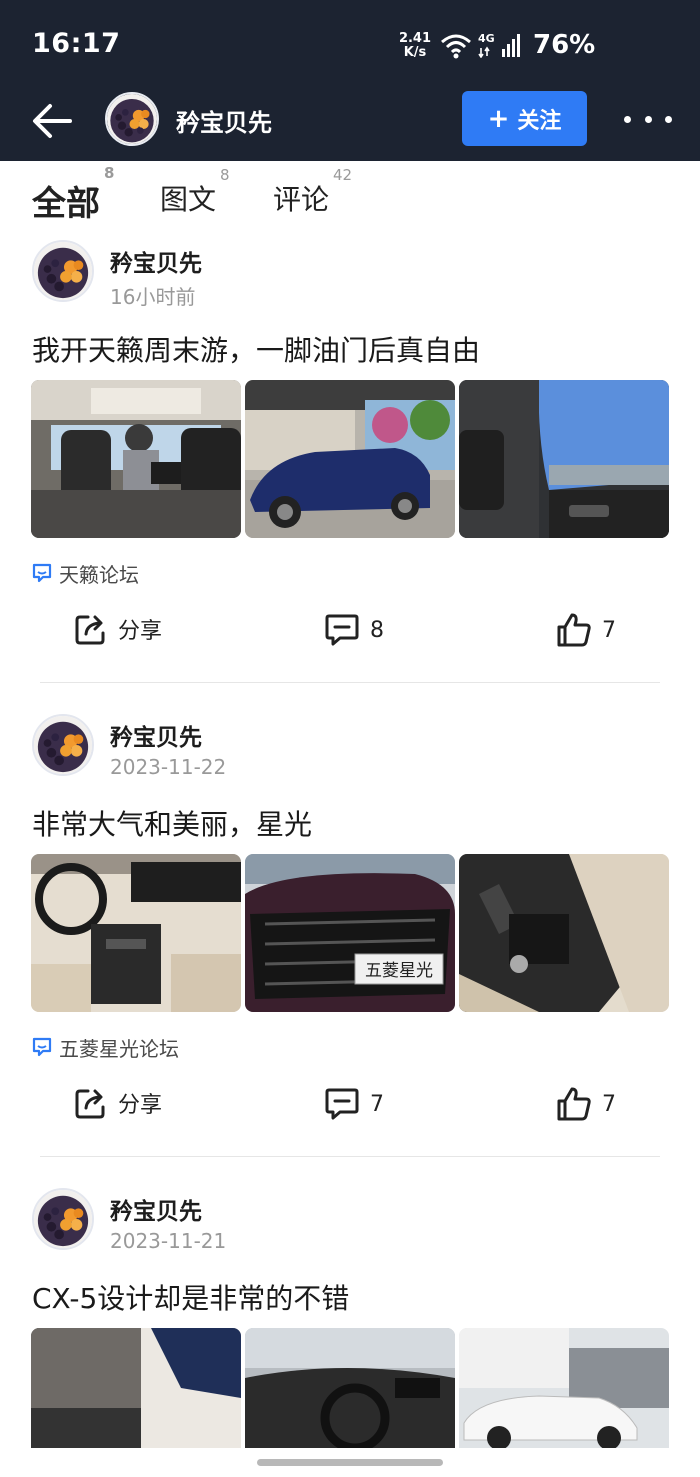 The height and width of the screenshot is (1477, 700). What do you see at coordinates (648, 119) in the screenshot?
I see `more-dots-icon` at bounding box center [648, 119].